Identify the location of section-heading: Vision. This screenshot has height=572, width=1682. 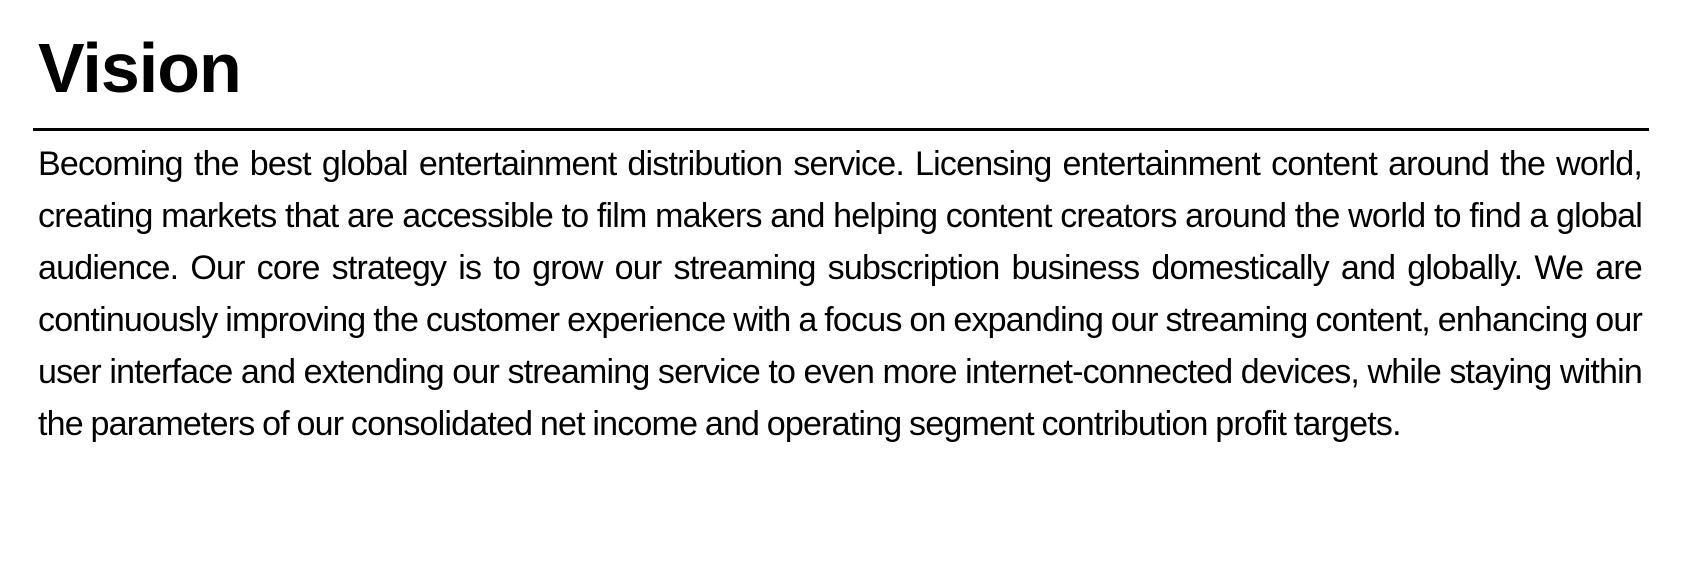
(140, 68).